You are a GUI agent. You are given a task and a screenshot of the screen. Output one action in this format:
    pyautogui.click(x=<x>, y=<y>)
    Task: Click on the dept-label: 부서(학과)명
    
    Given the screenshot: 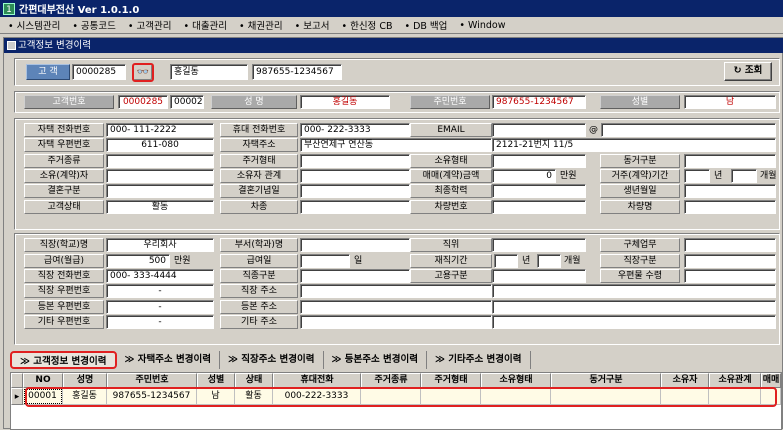 What is the action you would take?
    pyautogui.click(x=259, y=245)
    